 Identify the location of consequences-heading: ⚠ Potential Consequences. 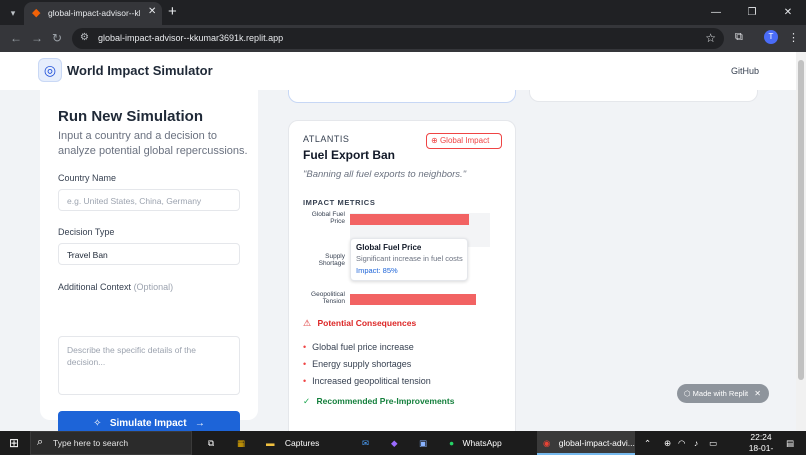
(359, 323).